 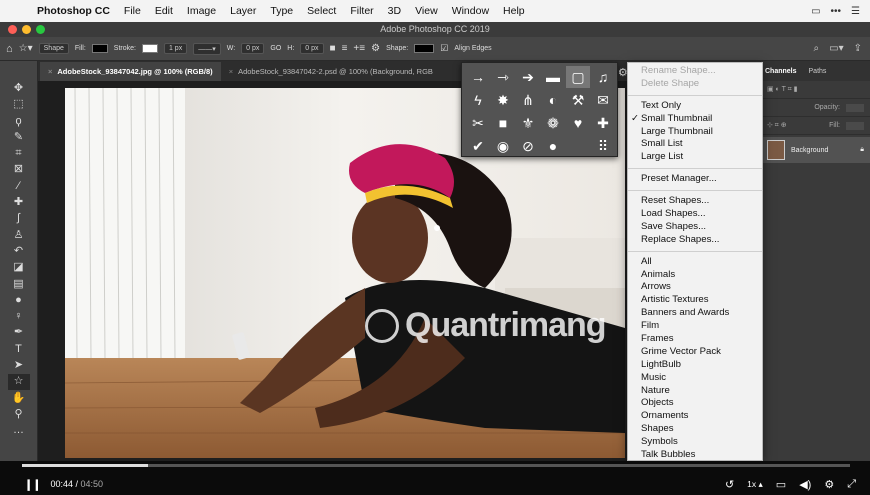 What do you see at coordinates (528, 146) in the screenshot?
I see `no-sign-icon: ⊘` at bounding box center [528, 146].